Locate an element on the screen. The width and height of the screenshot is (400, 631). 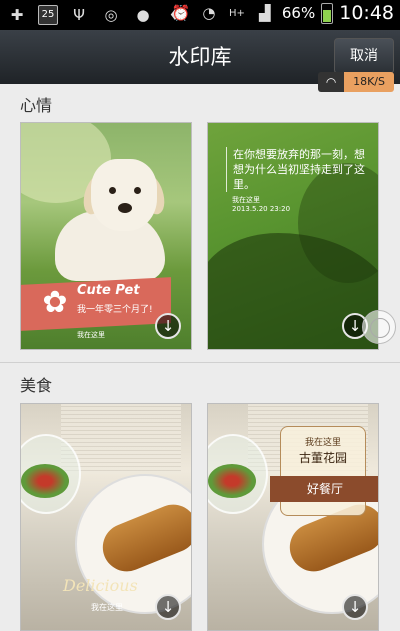
wifi-icon: ◠ is located at coordinates (331, 82).